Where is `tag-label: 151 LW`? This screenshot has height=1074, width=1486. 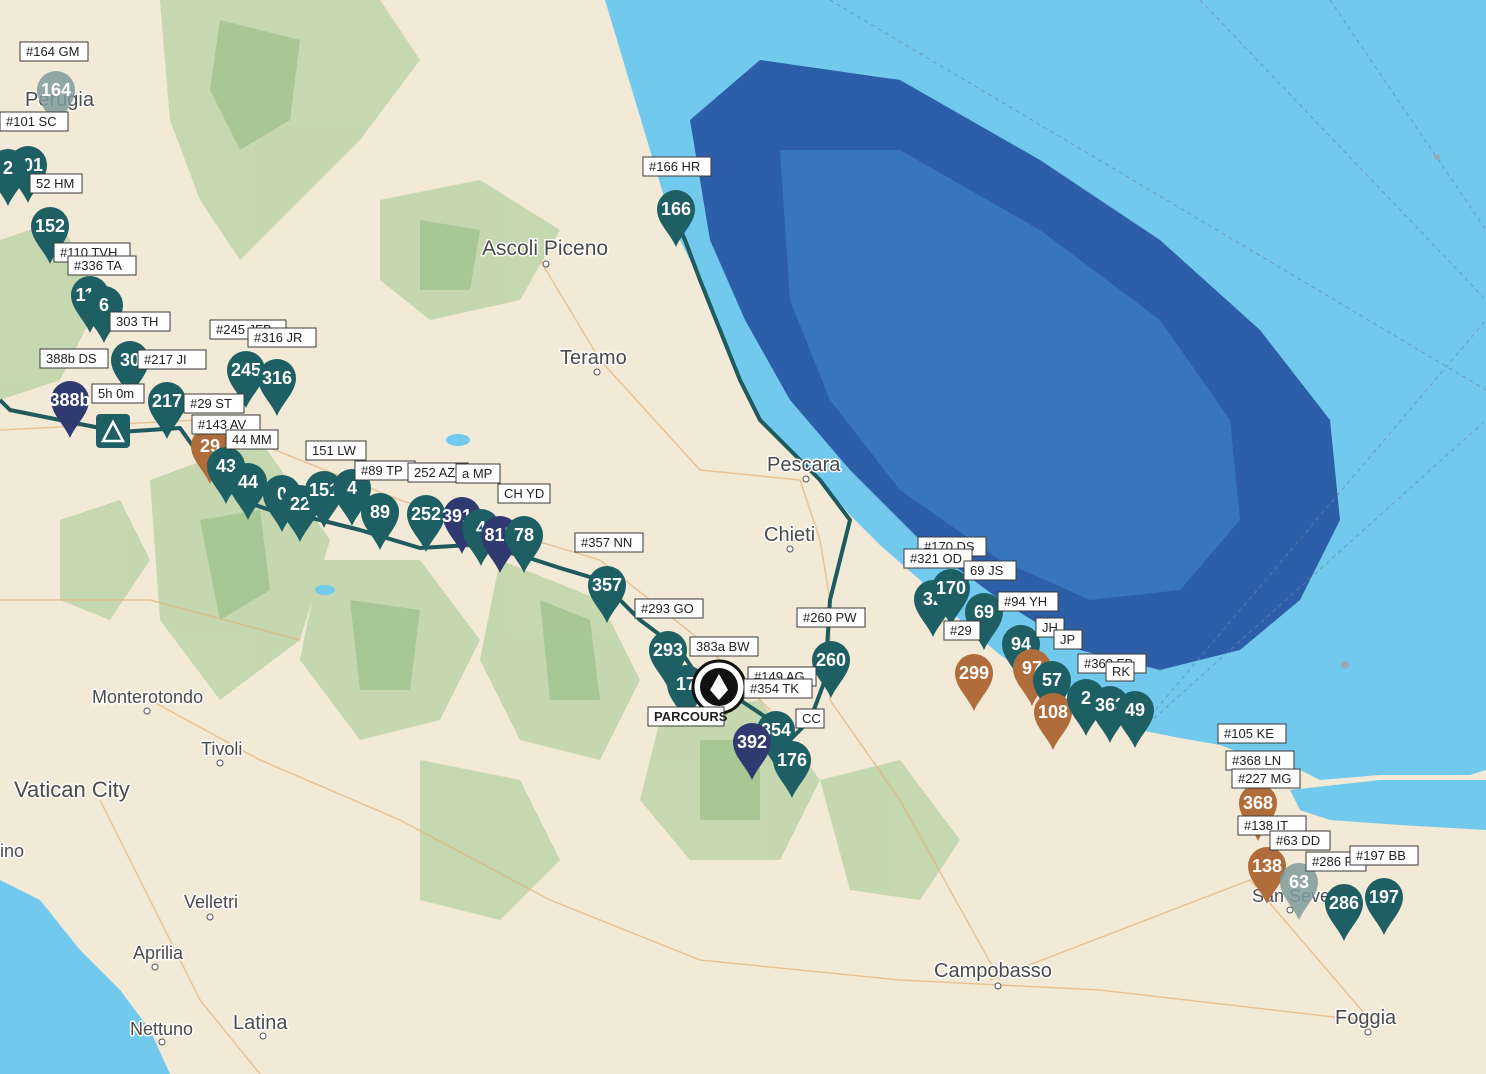
tag-label: 151 LW is located at coordinates (334, 450).